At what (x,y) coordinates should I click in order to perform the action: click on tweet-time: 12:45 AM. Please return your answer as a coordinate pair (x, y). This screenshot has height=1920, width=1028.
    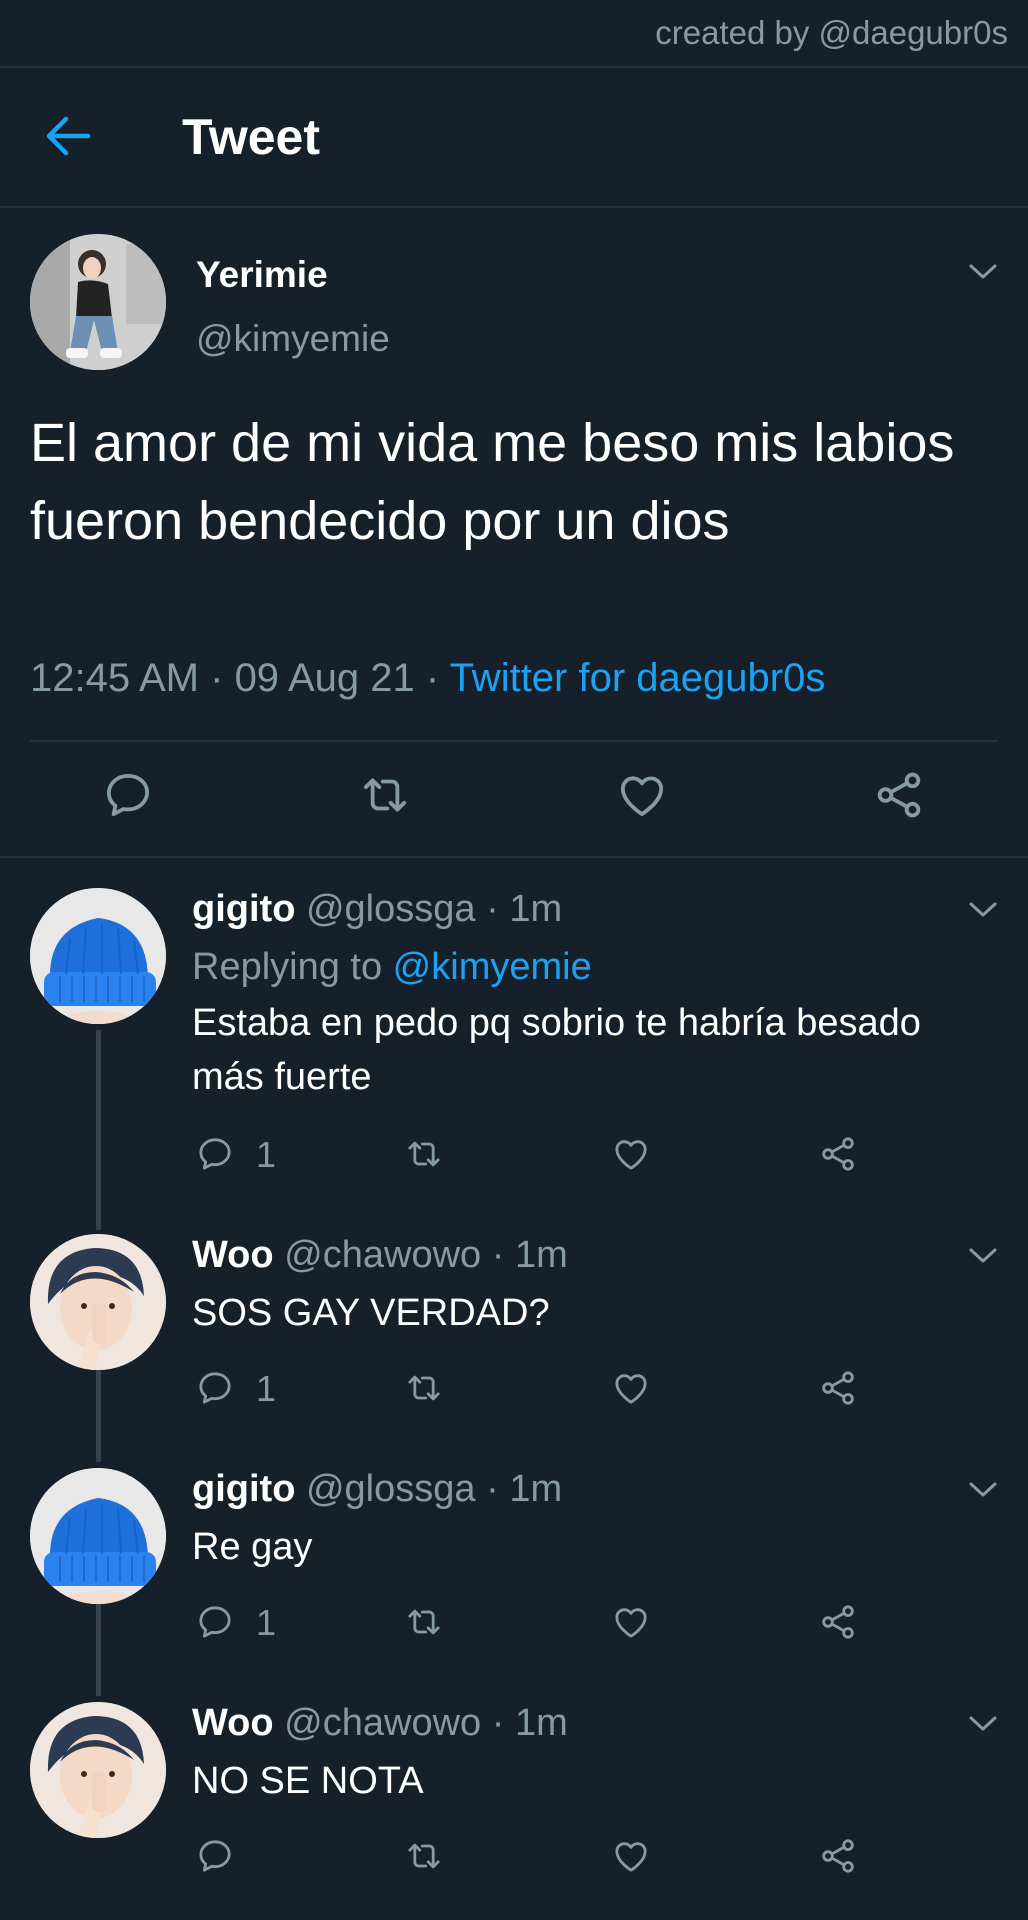
    Looking at the image, I should click on (115, 678).